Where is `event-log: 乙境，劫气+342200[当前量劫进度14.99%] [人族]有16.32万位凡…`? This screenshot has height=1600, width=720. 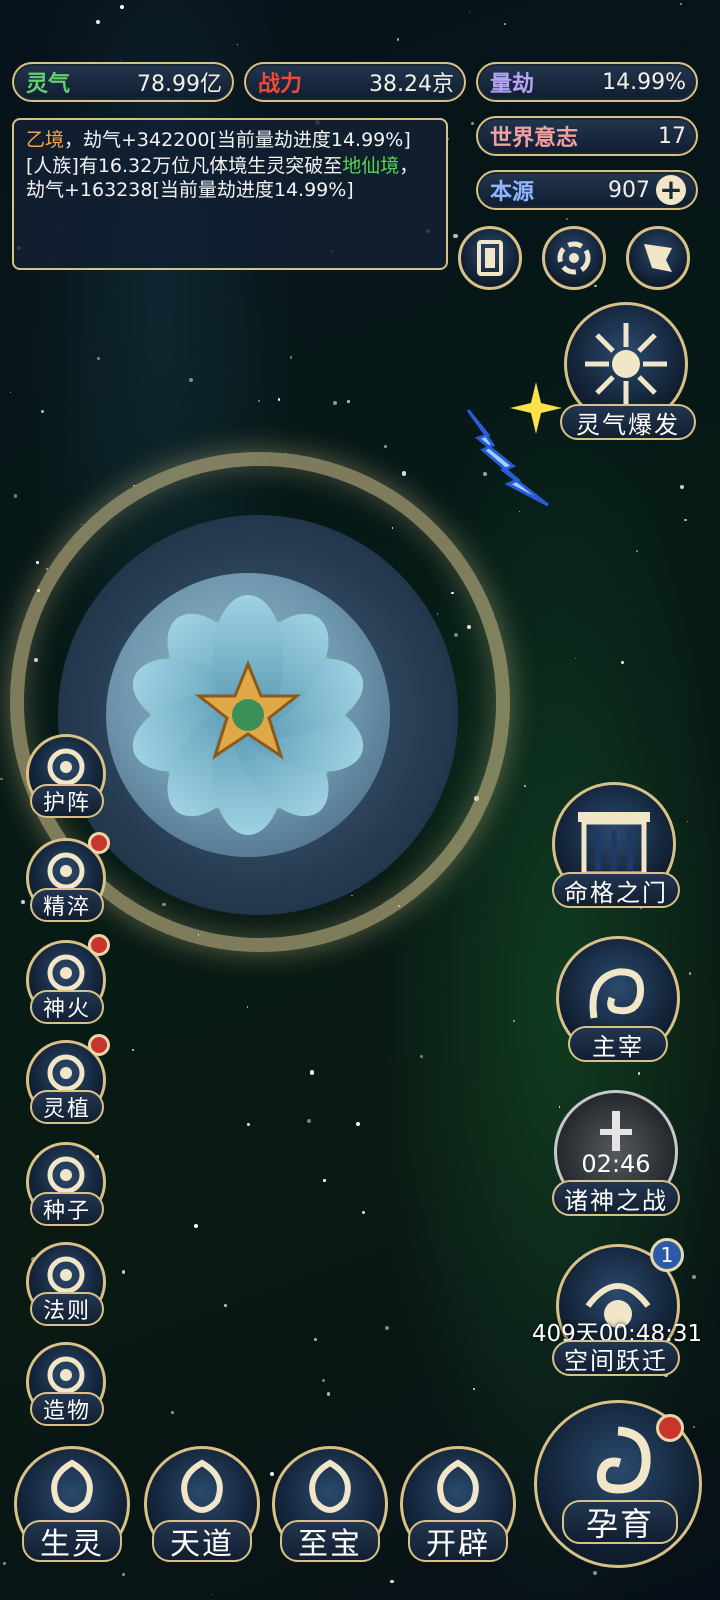
event-log: 乙境，劫气+342200[当前量劫进度14.99%] [人族]有16.32万位凡… is located at coordinates (230, 194).